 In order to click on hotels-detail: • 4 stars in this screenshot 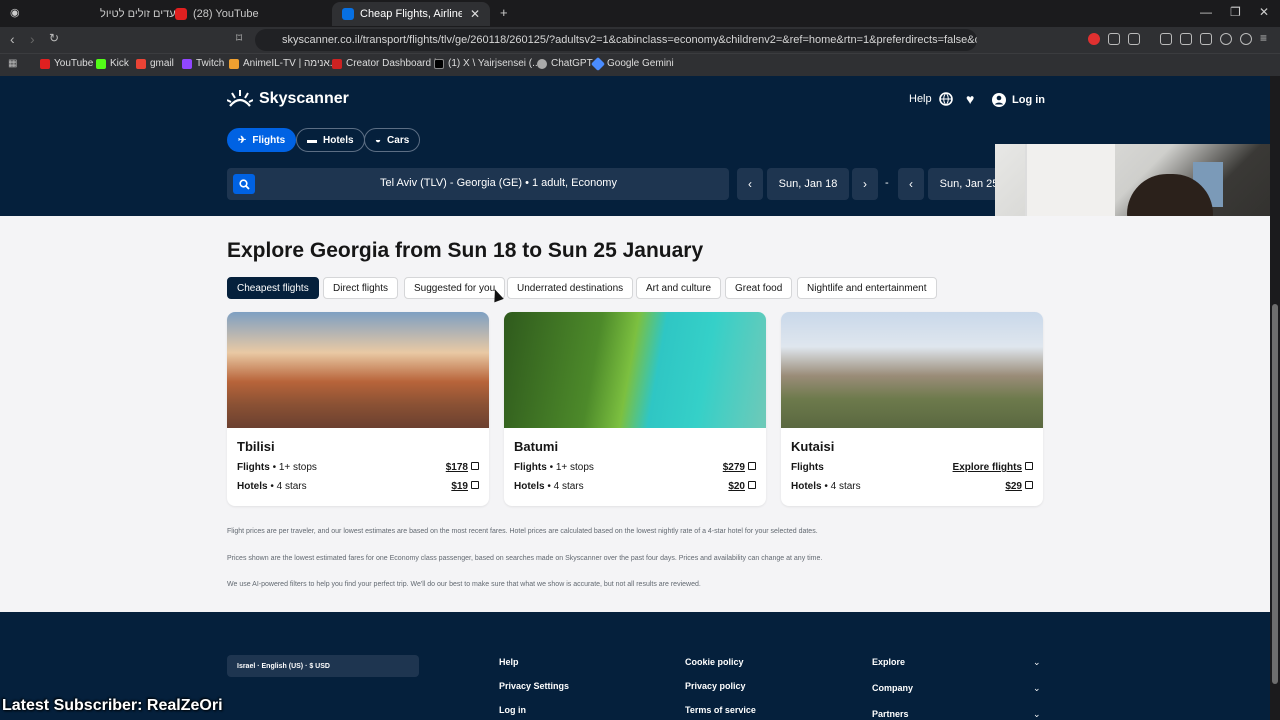, I will do `click(842, 486)`.